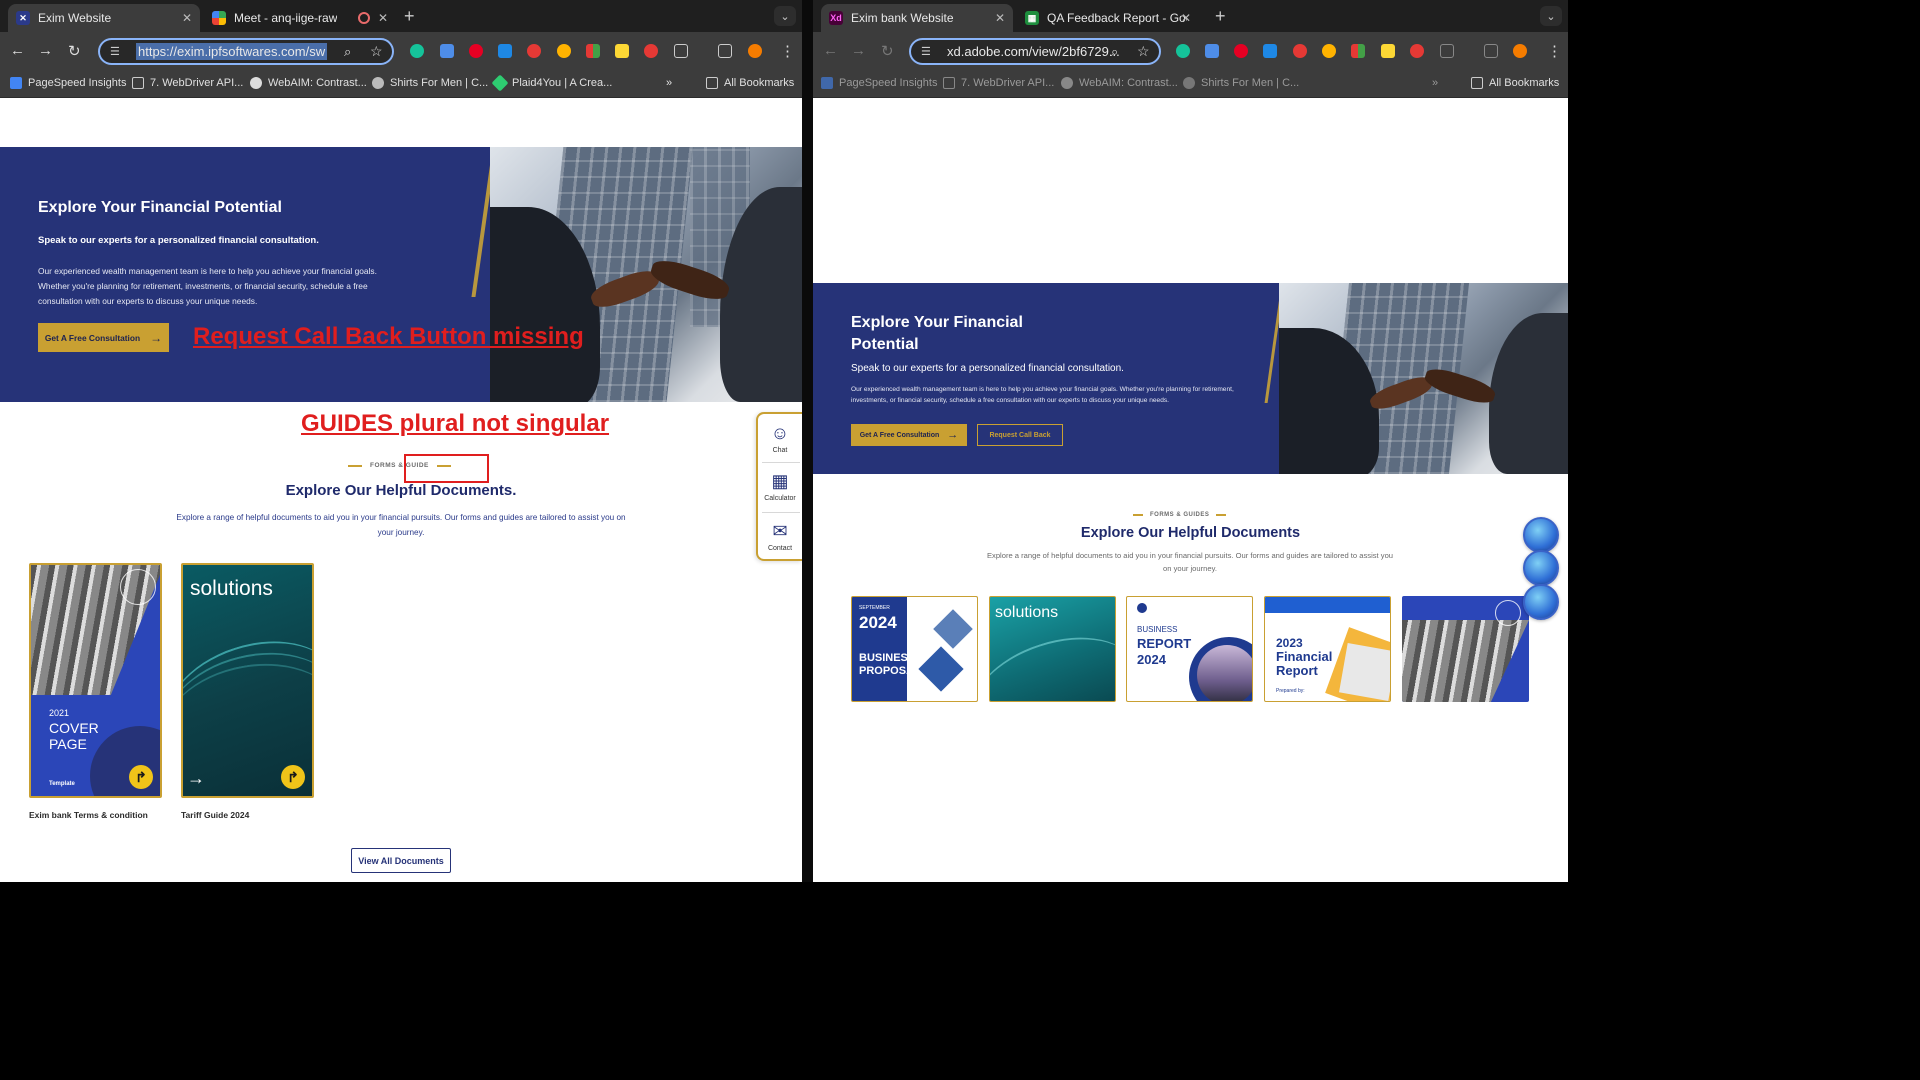 The image size is (1920, 1080). What do you see at coordinates (780, 536) in the screenshot?
I see `contact-button: ✉ Contact` at bounding box center [780, 536].